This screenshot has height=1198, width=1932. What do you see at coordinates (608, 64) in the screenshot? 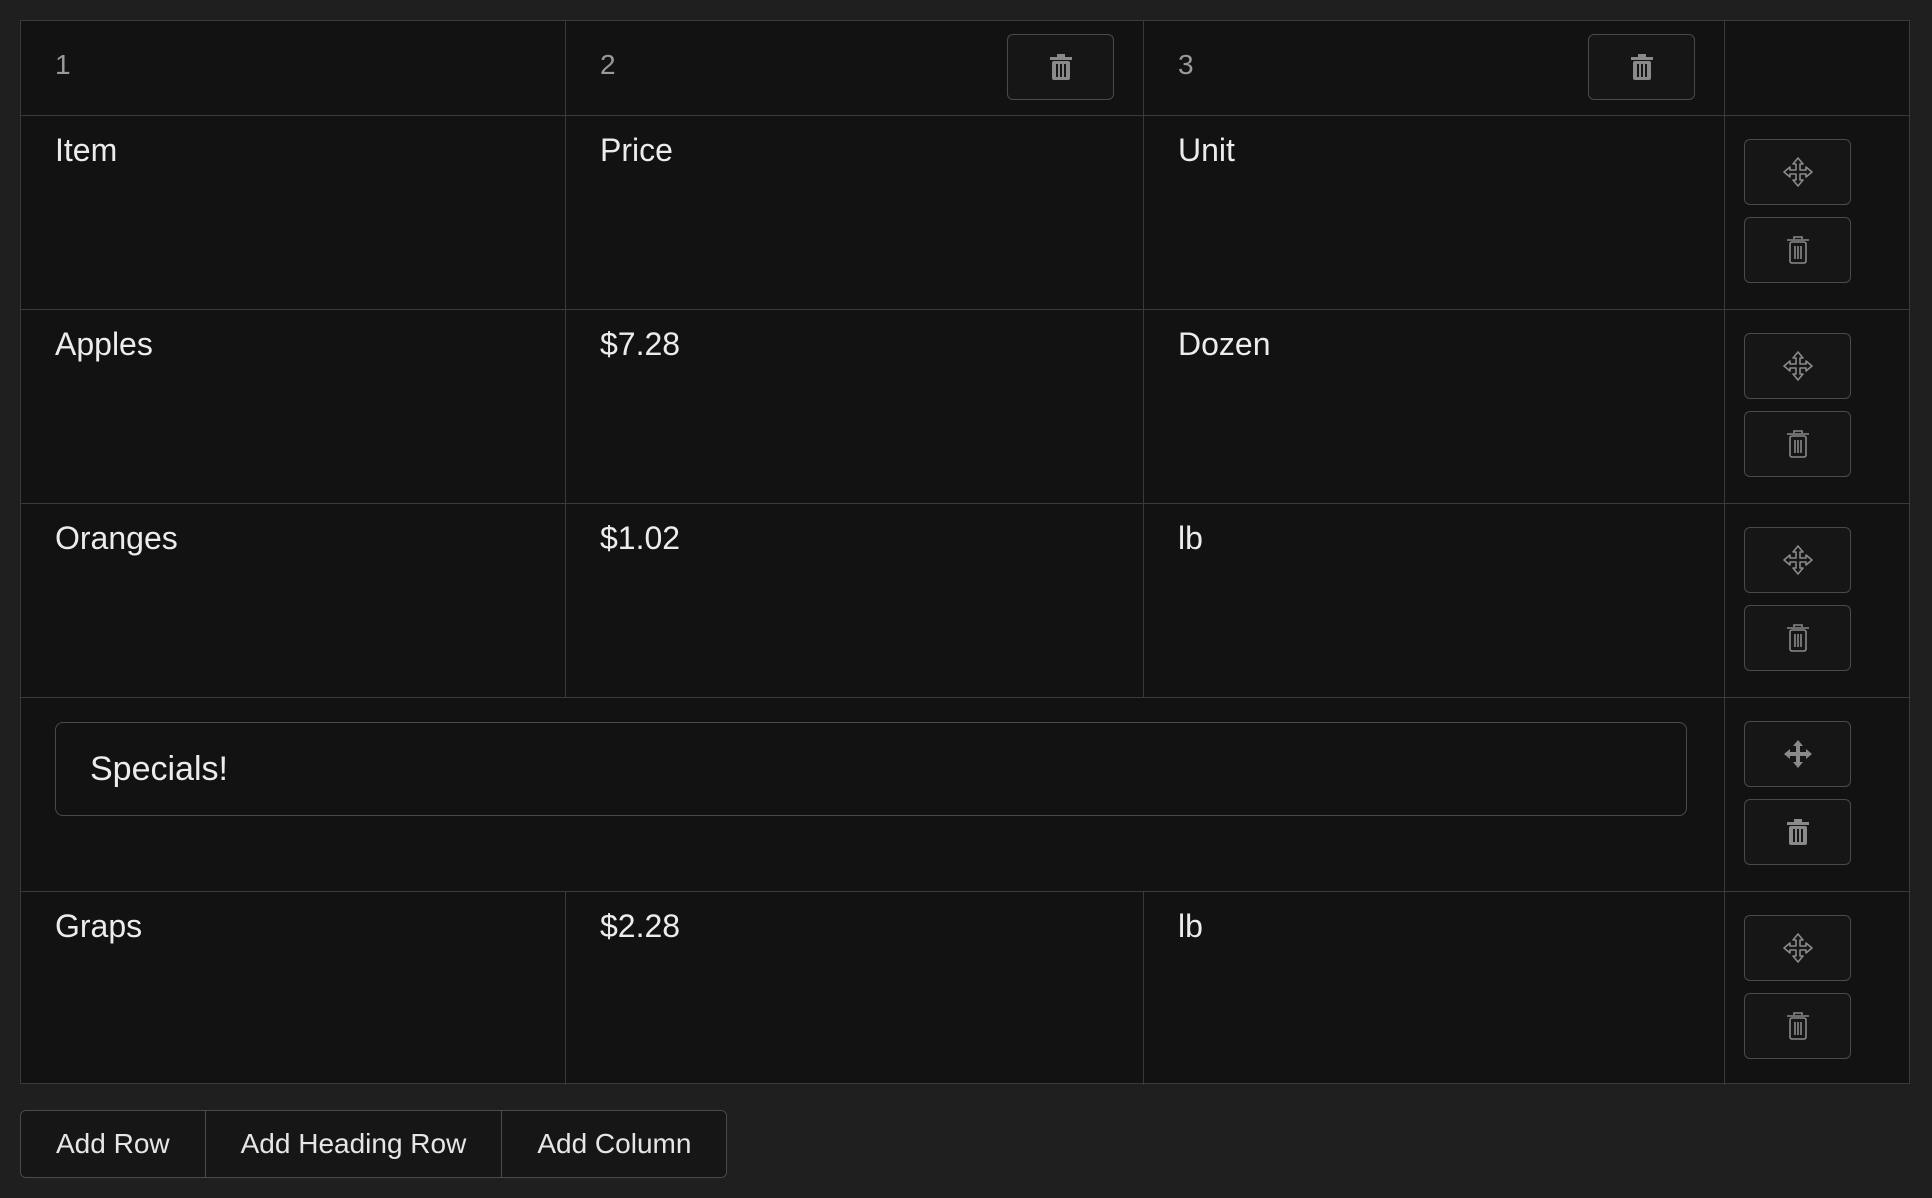
I see `column-number: 2` at bounding box center [608, 64].